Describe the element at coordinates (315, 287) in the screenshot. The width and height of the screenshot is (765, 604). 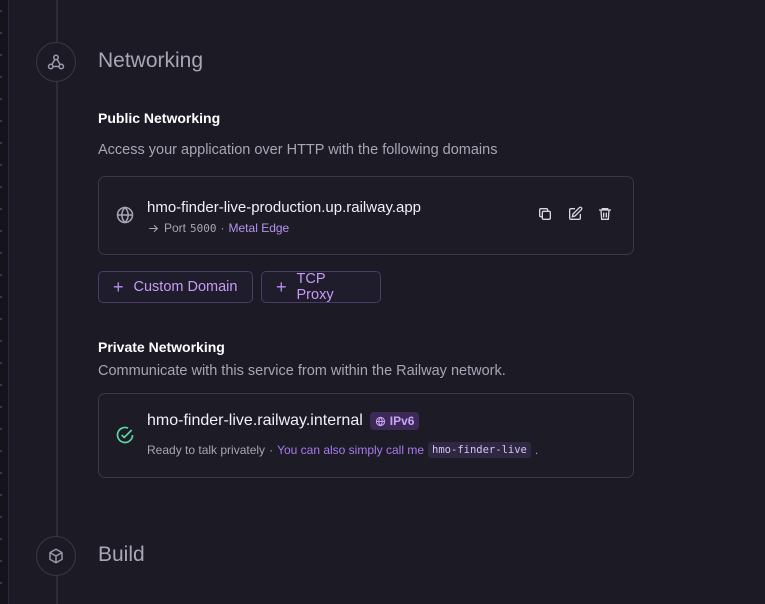
I see `tcp-proxy-label: TCP Proxy` at that location.